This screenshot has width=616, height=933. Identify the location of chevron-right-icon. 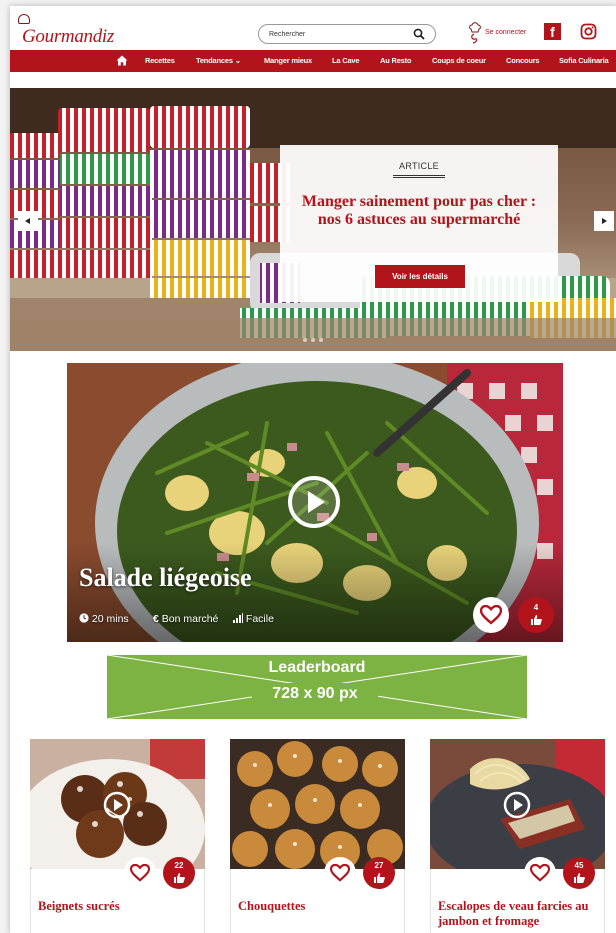
(604, 221).